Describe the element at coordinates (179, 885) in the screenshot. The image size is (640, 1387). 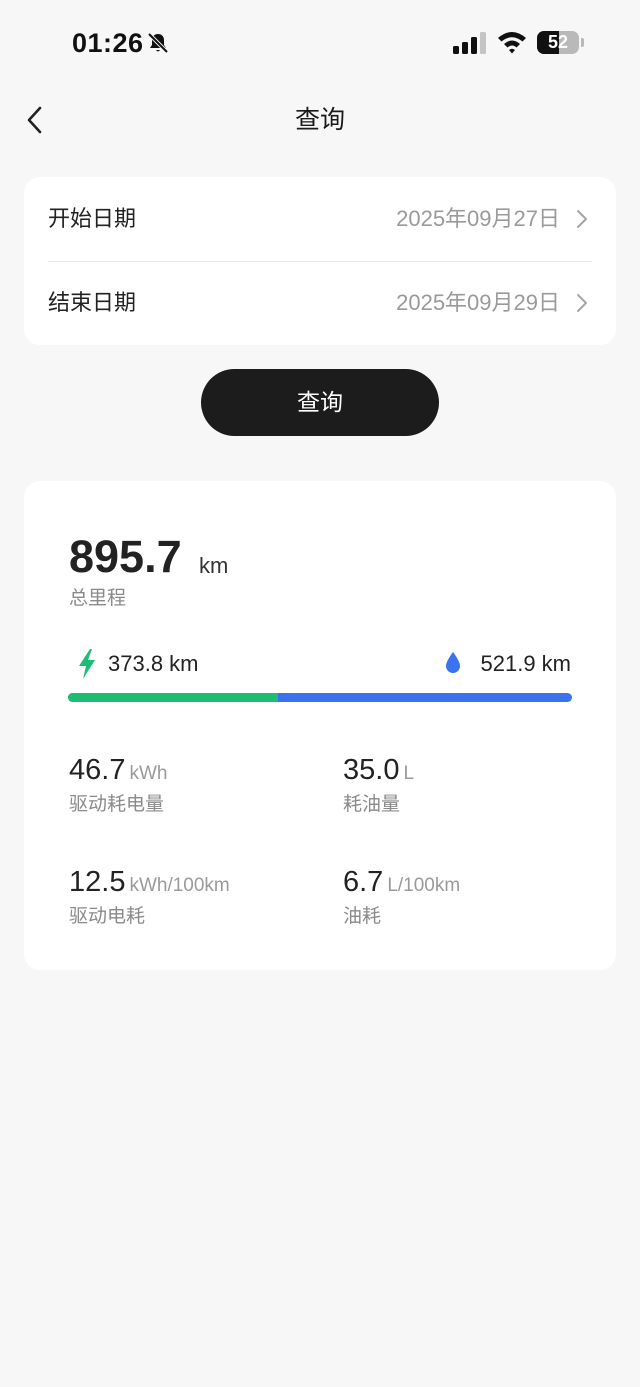
I see `metric-unit: kWh/100km` at that location.